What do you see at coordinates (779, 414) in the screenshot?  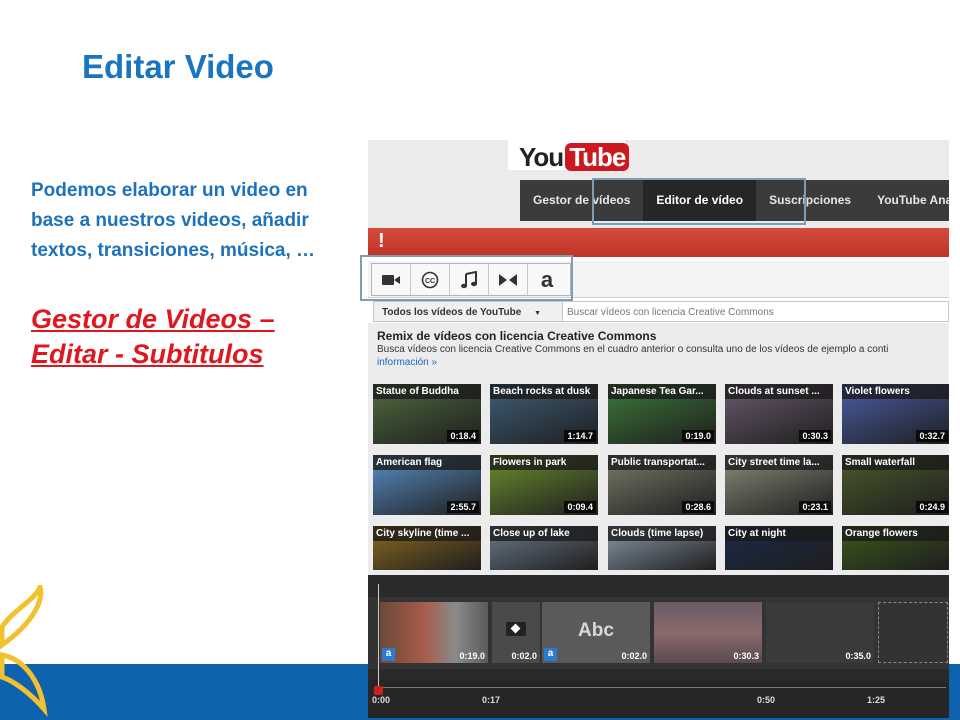 I see `video-thumbnail: Clouds at sunset ... 0:30.3` at bounding box center [779, 414].